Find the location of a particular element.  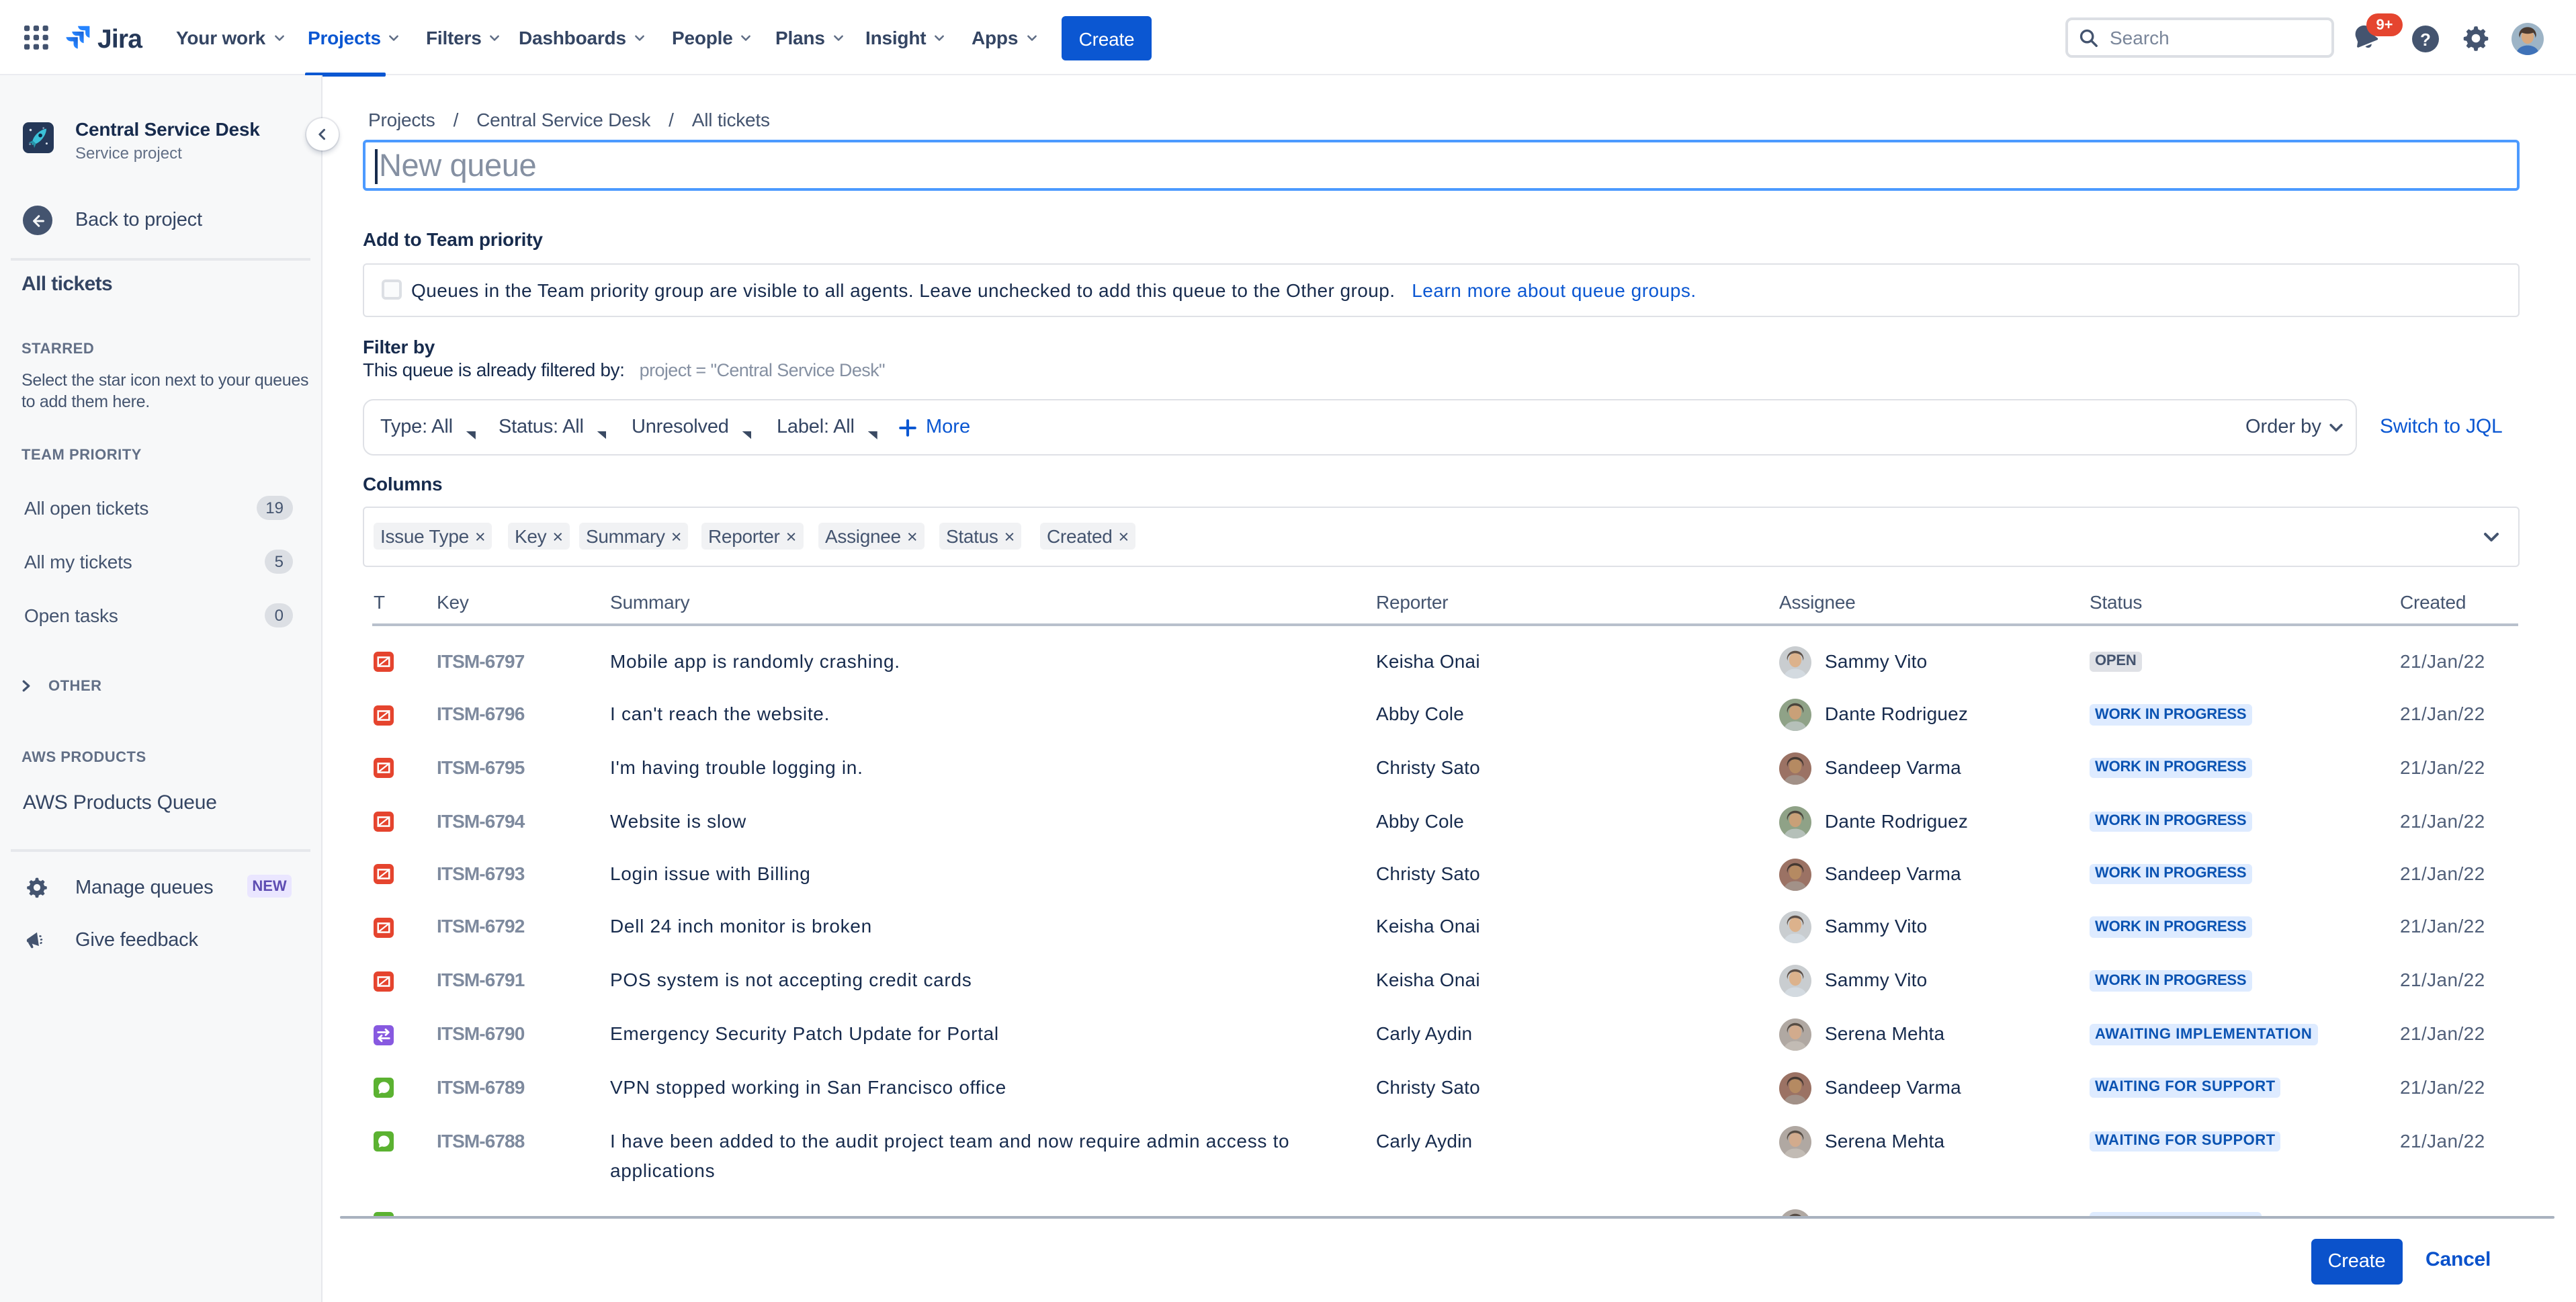

svg-text: Jira is located at coordinates (119, 39).